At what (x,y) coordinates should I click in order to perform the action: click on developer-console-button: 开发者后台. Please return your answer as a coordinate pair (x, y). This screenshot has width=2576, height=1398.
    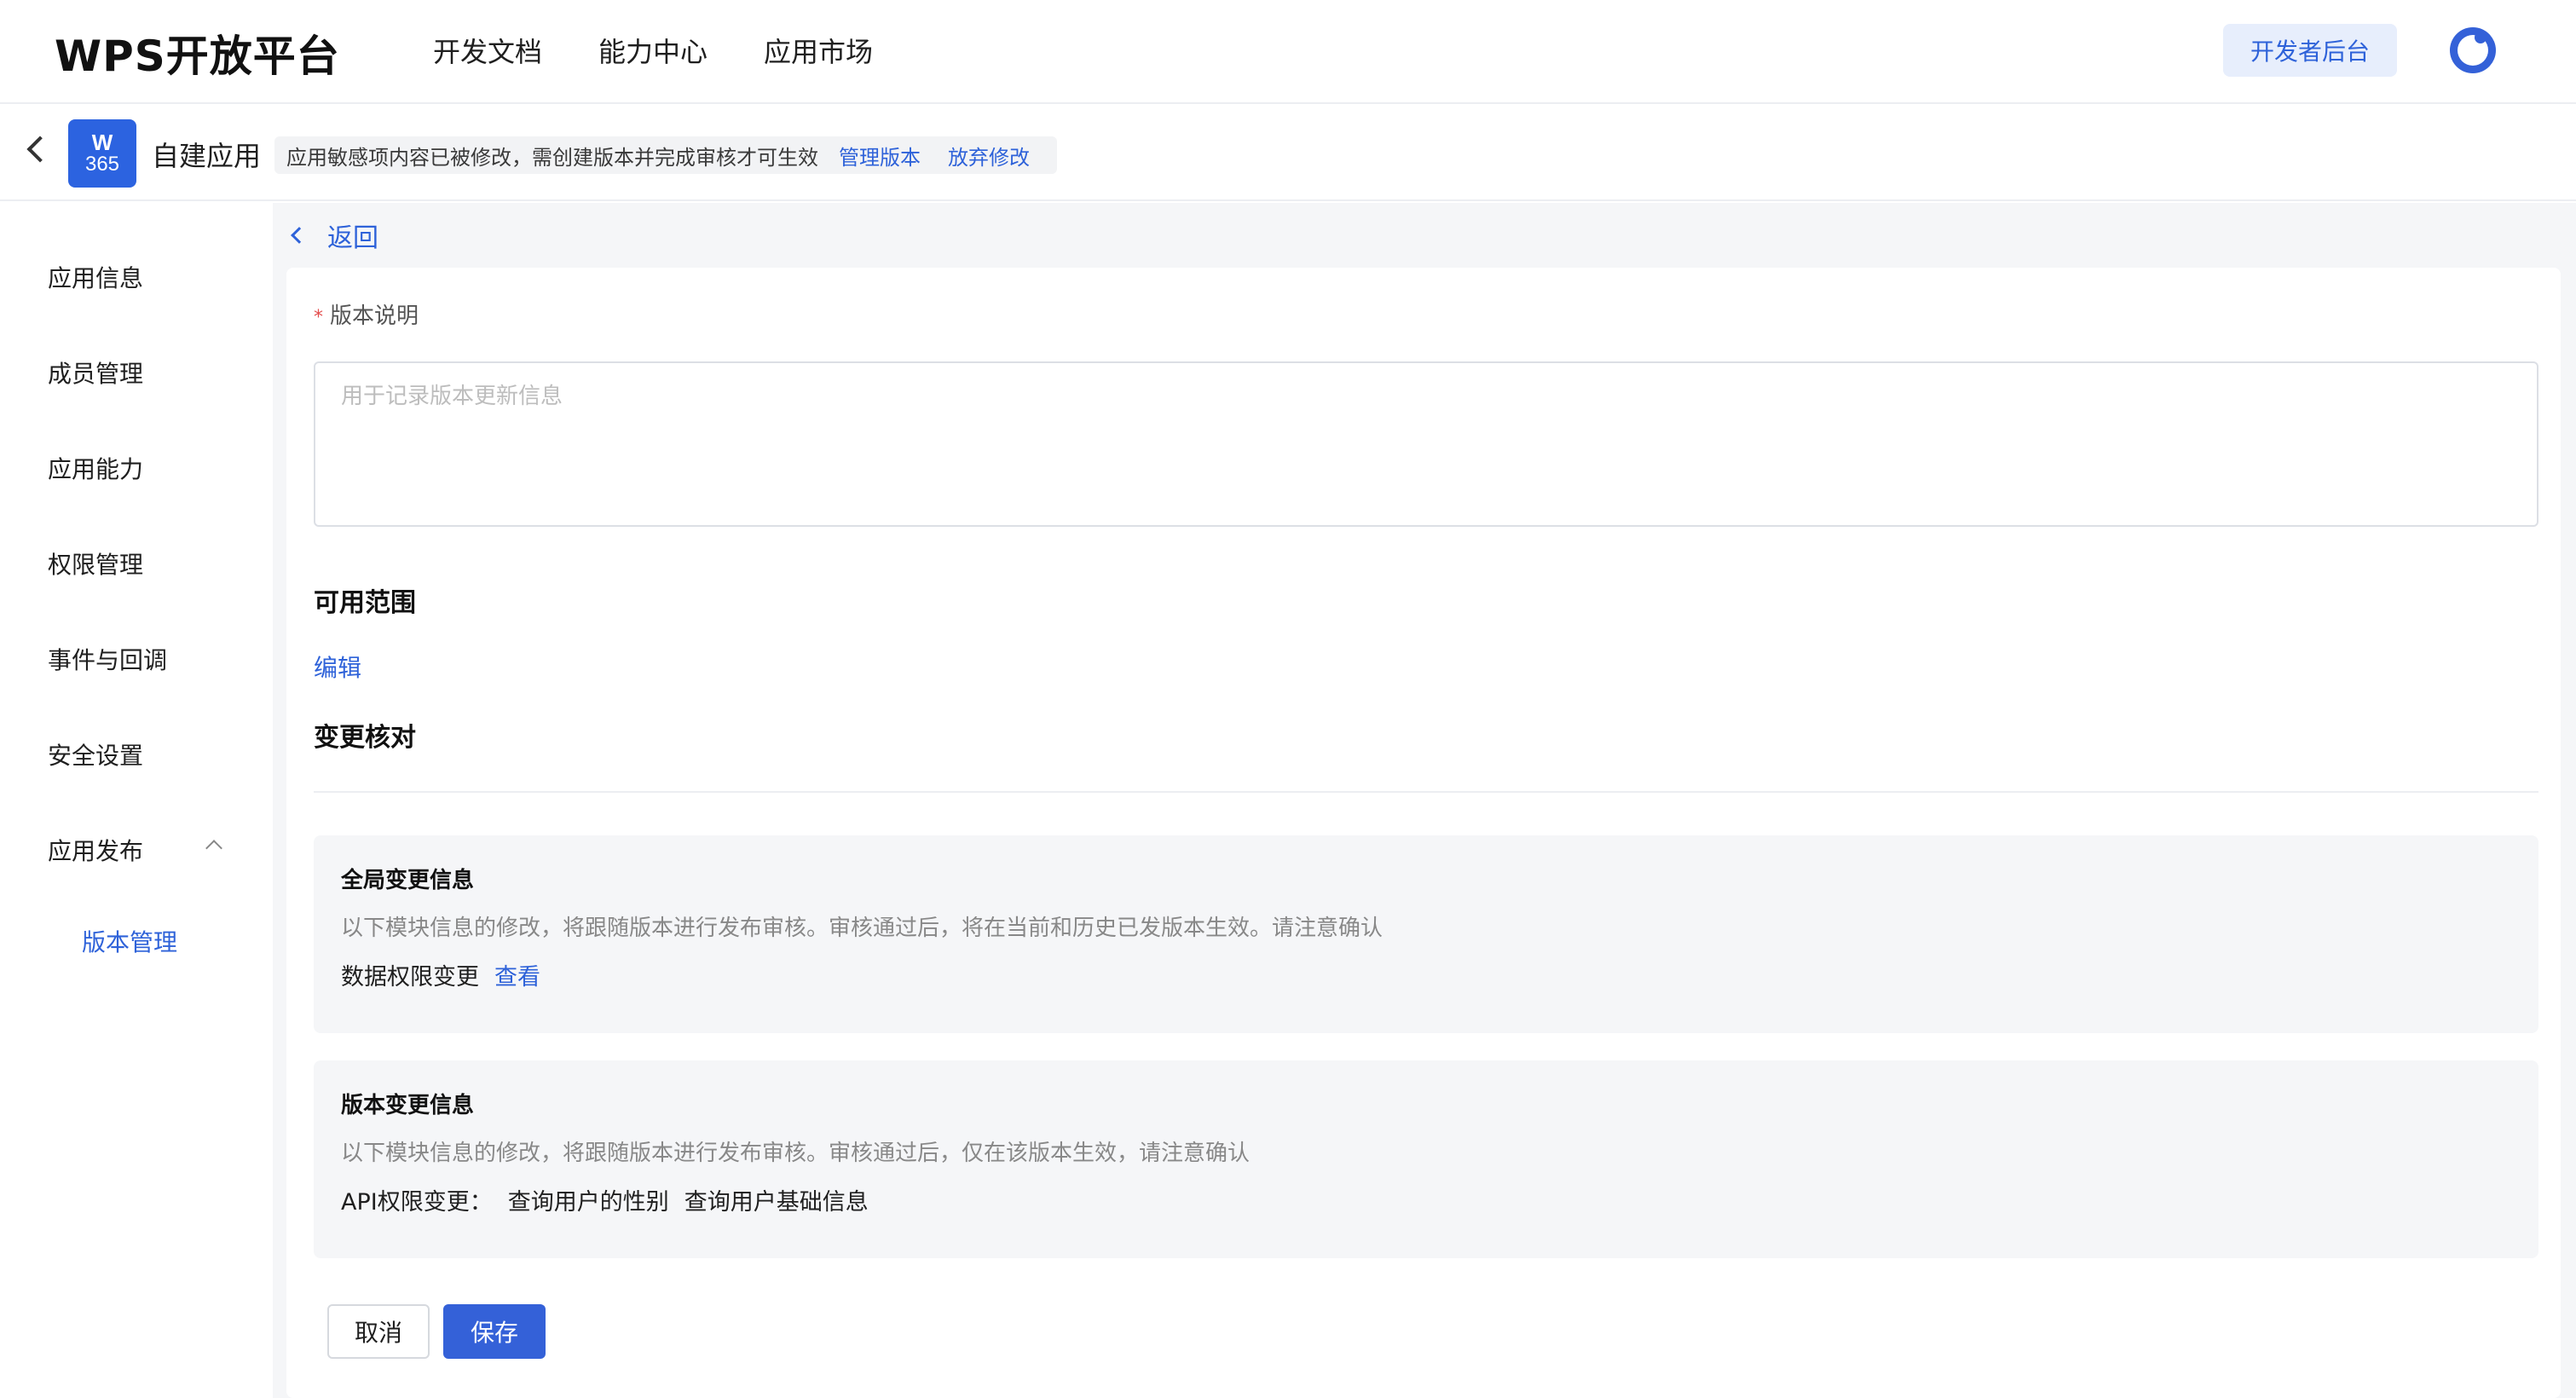
    Looking at the image, I should click on (2310, 50).